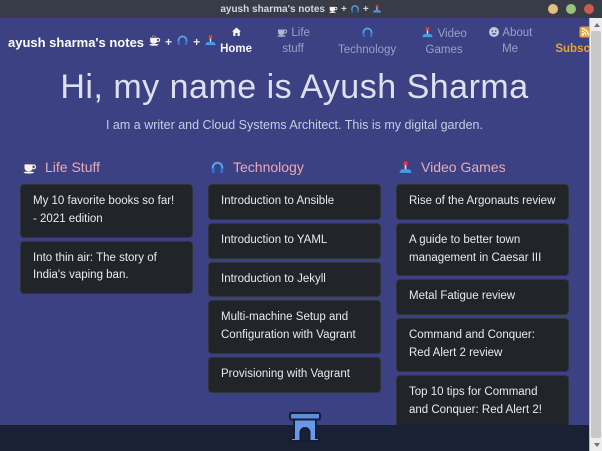  Describe the element at coordinates (294, 87) in the screenshot. I see `page-title: Hi, my name is Ayush Sharma` at that location.